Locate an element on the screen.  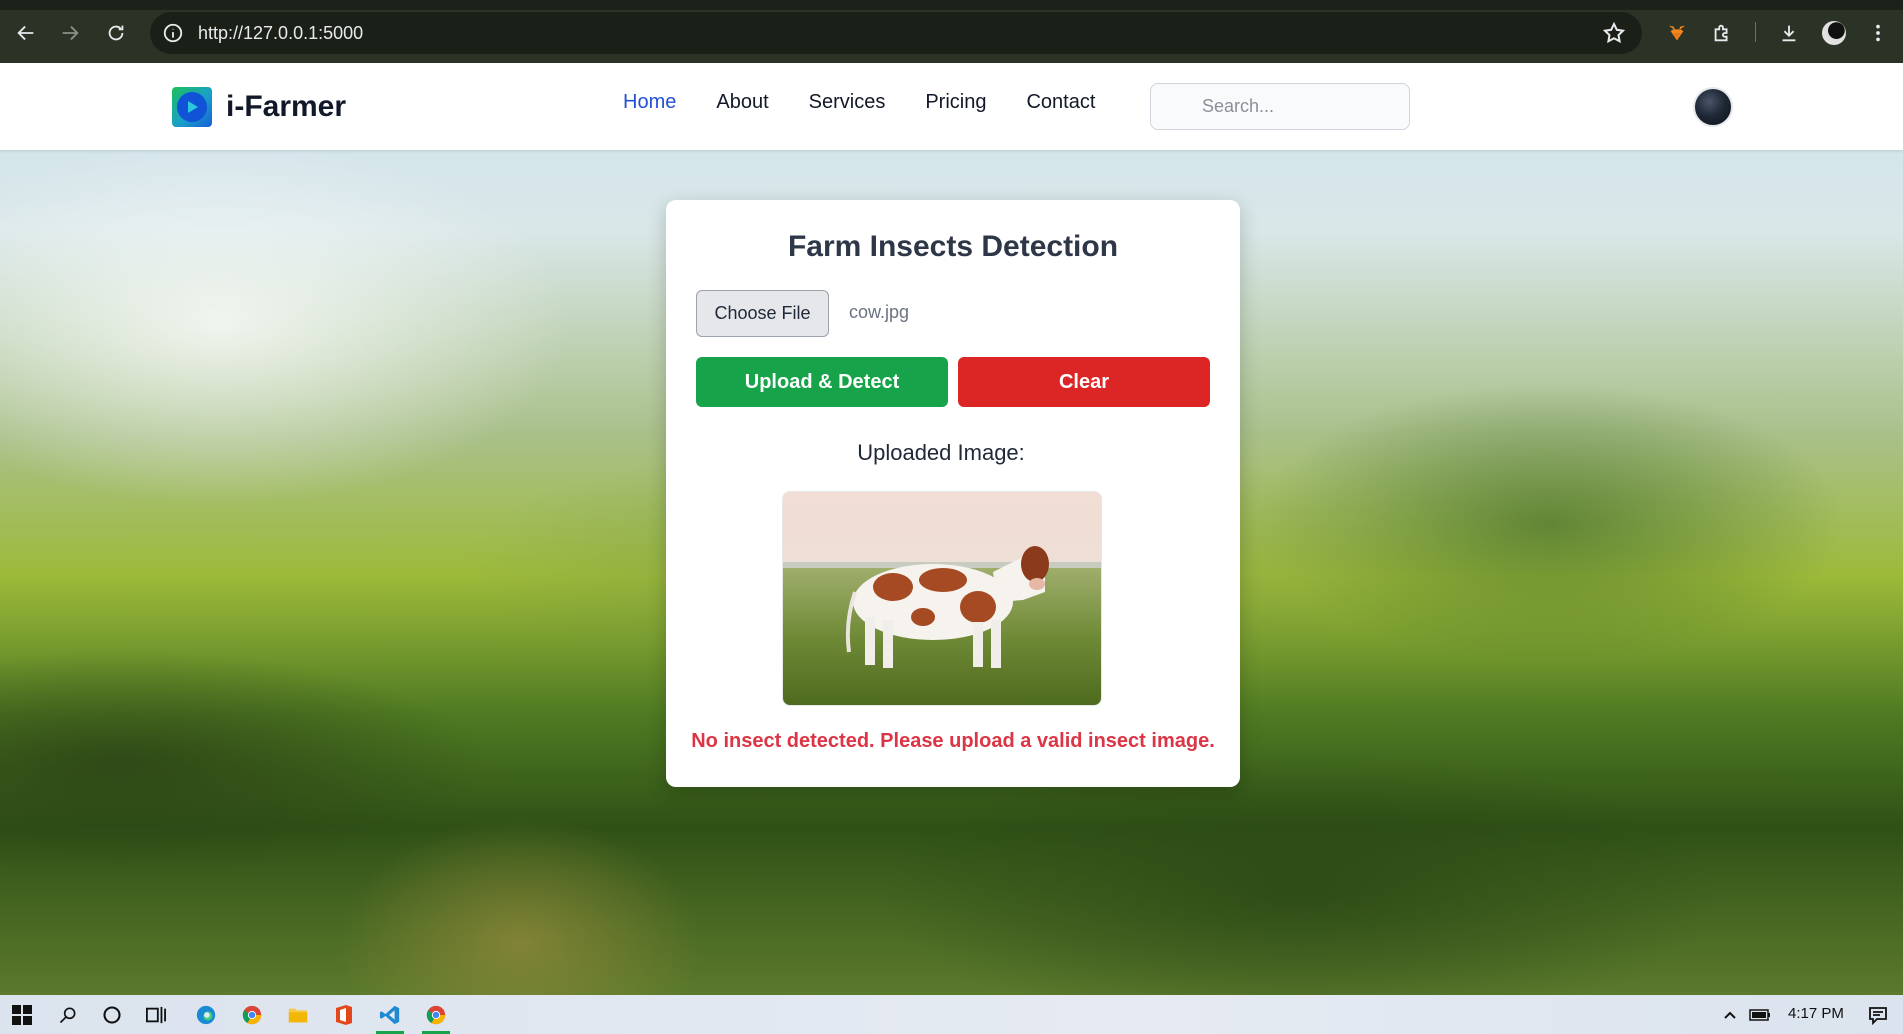
back-button is located at coordinates (26, 33).